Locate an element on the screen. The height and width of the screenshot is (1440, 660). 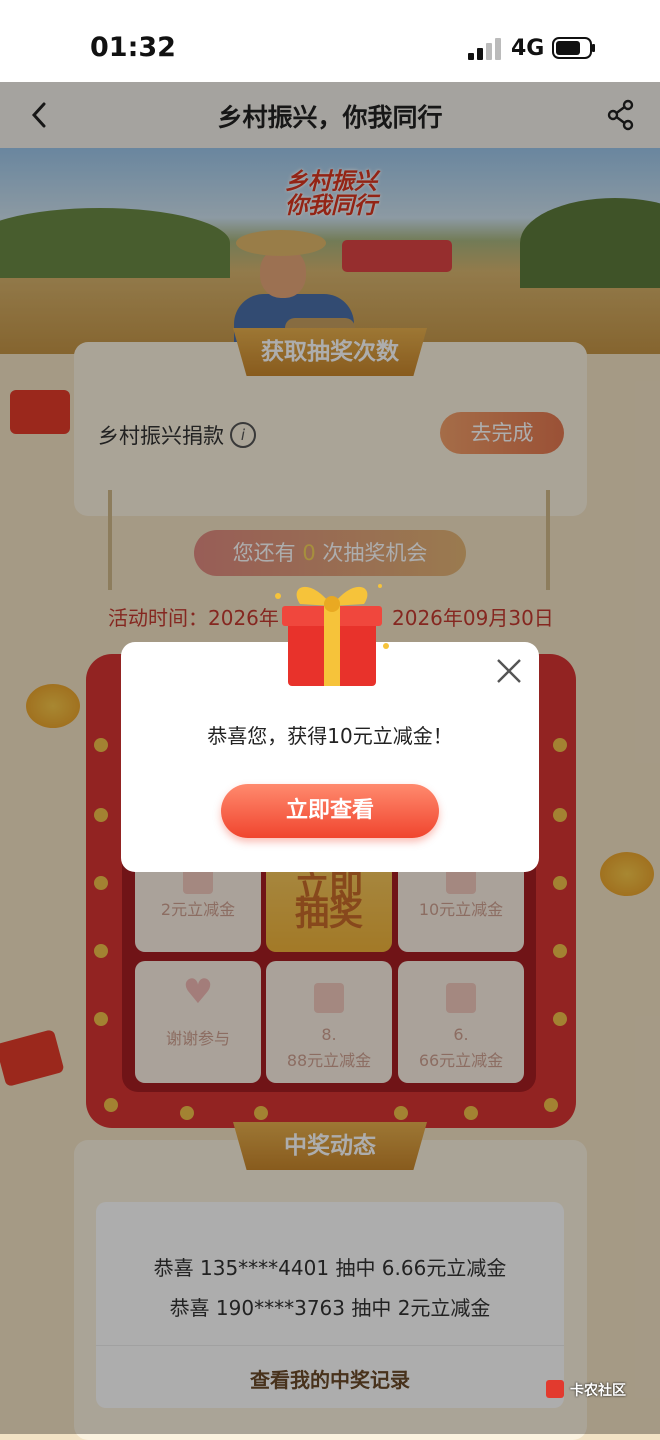
view-now-button: 立即查看 is located at coordinates (330, 811).